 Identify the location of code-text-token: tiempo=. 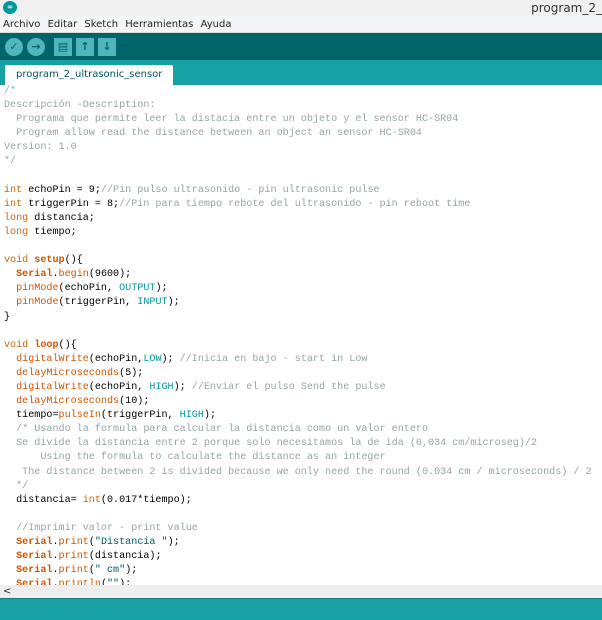
(31, 416).